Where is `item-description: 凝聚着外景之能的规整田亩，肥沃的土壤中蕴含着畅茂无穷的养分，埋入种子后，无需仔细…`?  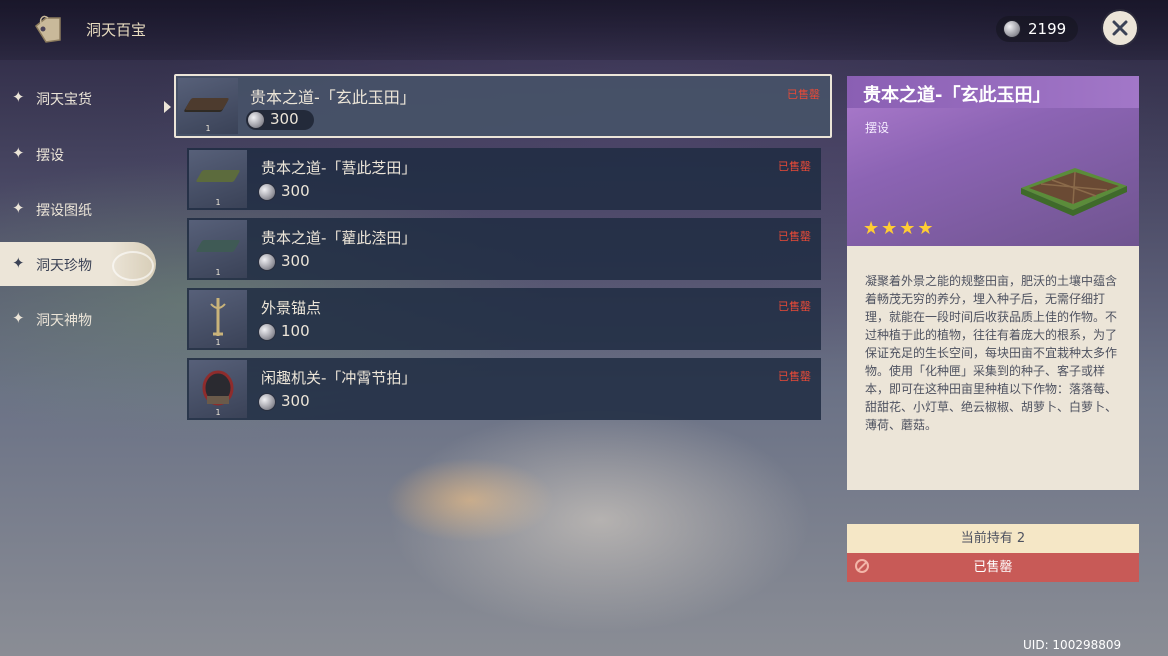
item-description: 凝聚着外景之能的规整田亩，肥沃的土壤中蕴含着畅茂无穷的养分，埋入种子后，无需仔细… is located at coordinates (993, 368).